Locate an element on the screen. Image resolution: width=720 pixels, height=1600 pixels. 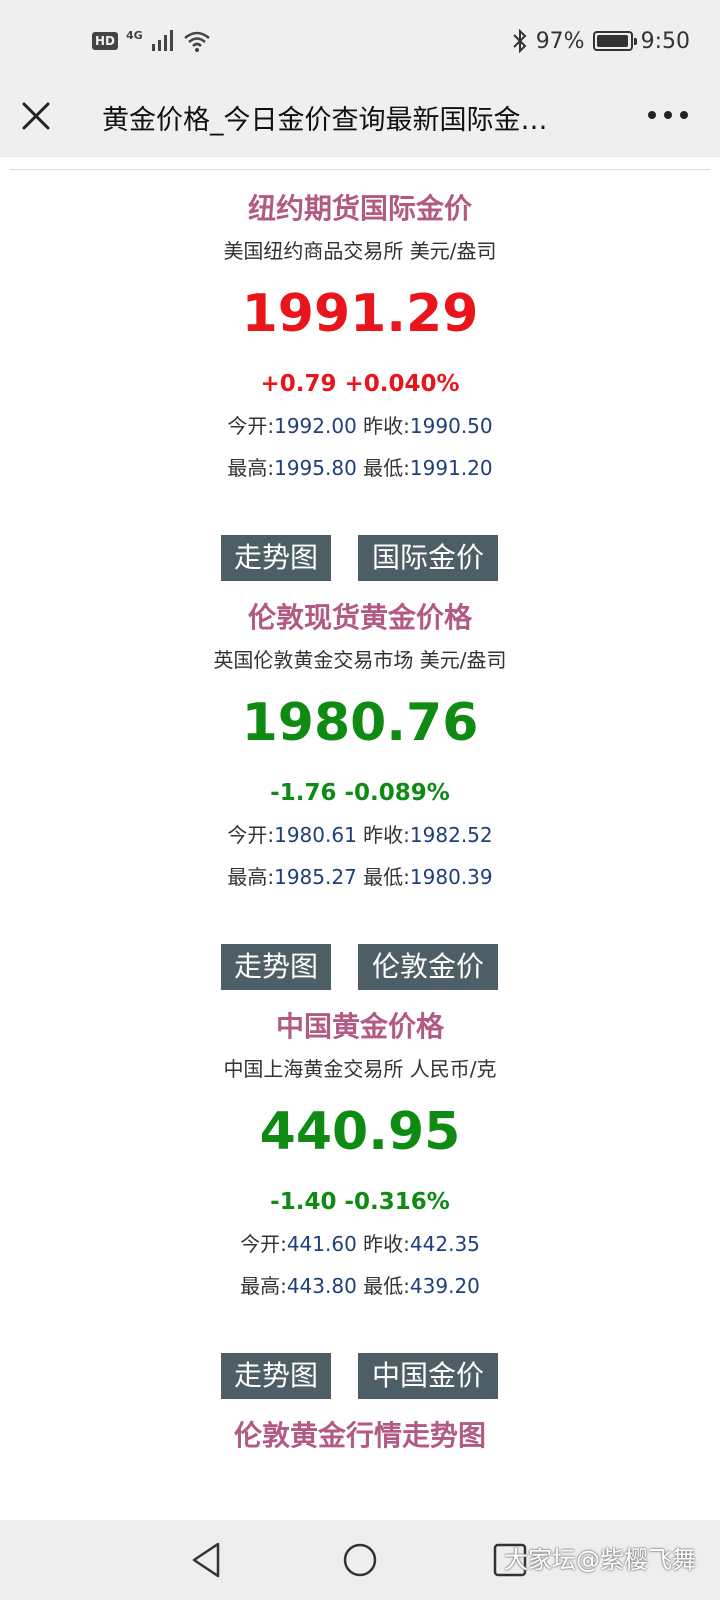
low-value: 1980.39 is located at coordinates (451, 877).